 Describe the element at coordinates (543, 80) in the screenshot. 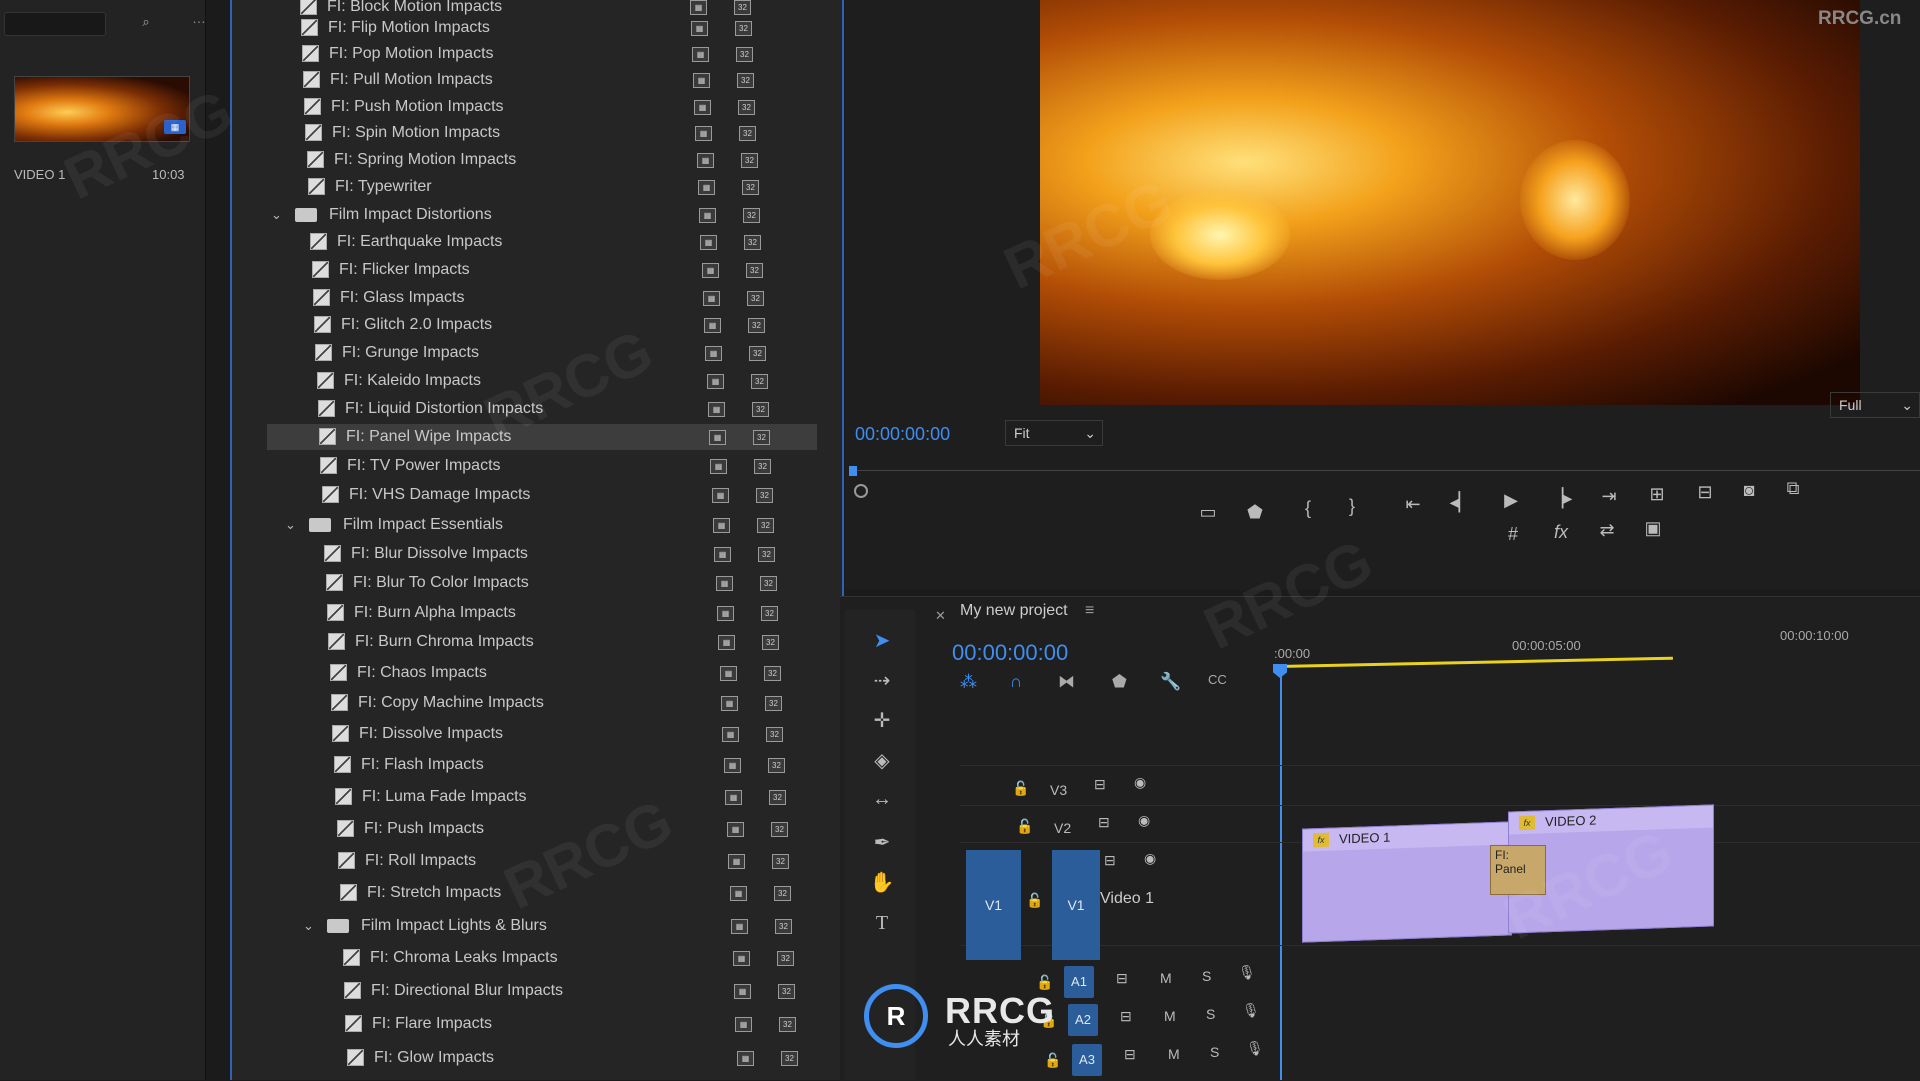

I see `effect-item: FI: Pull Motion Impacts` at that location.